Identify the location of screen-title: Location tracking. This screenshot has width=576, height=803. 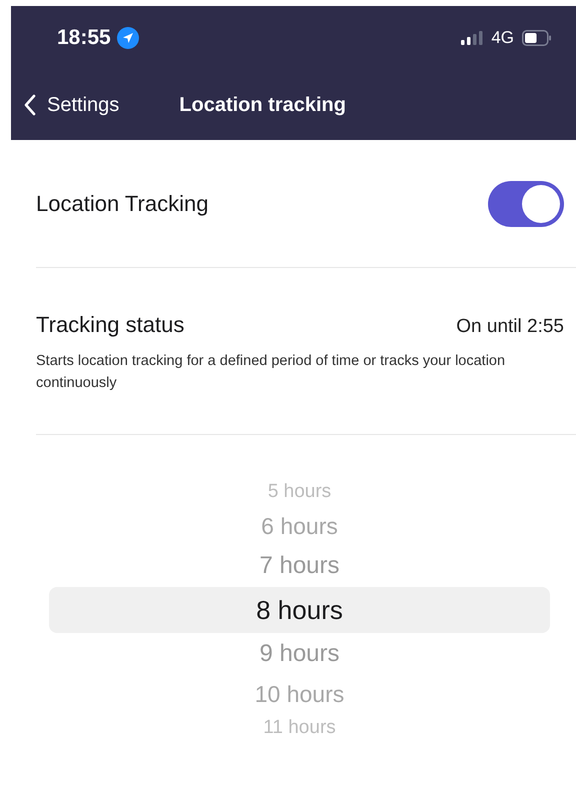
(262, 105).